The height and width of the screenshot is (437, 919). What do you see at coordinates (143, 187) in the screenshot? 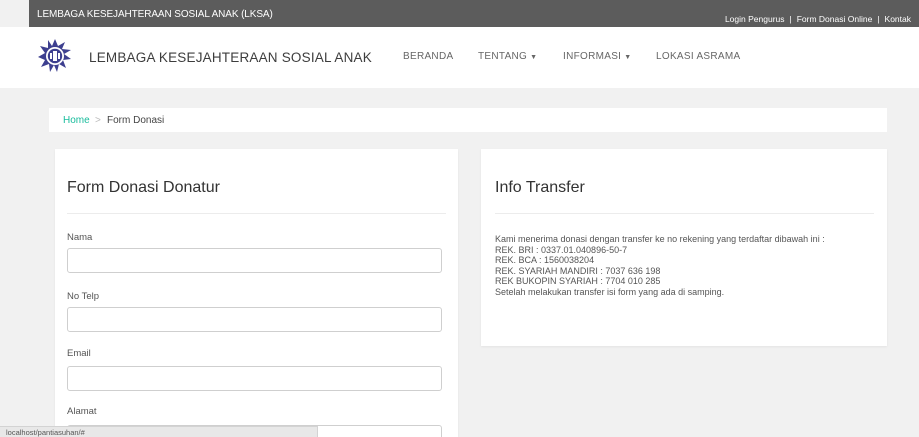
I see `form-title: Form Donasi Donatur` at bounding box center [143, 187].